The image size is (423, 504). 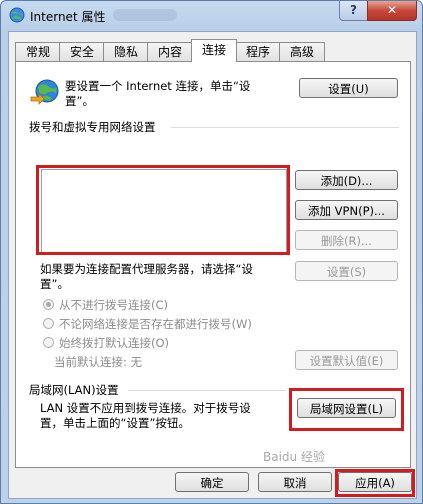 I want to click on tab-connections: 连接, so click(x=214, y=50).